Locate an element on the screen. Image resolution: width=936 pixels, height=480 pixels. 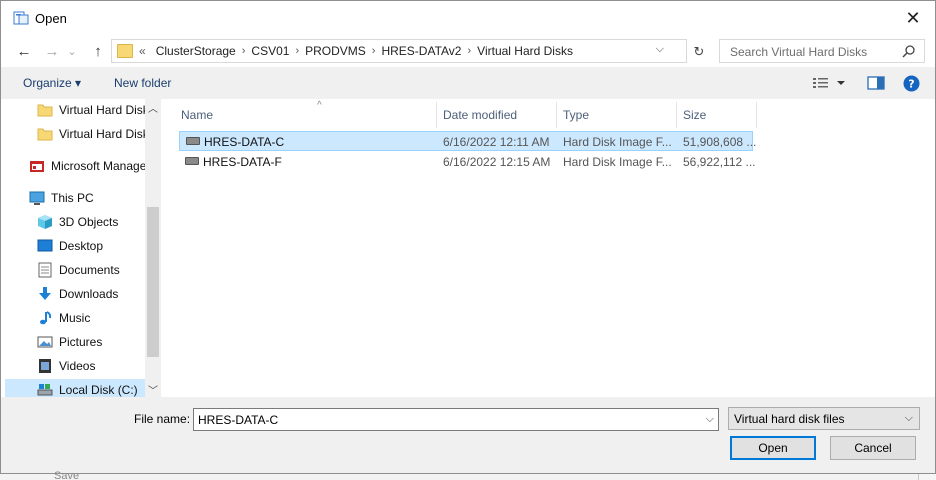
breadcrumb-item: Virtual Hard Disks is located at coordinates (525, 51).